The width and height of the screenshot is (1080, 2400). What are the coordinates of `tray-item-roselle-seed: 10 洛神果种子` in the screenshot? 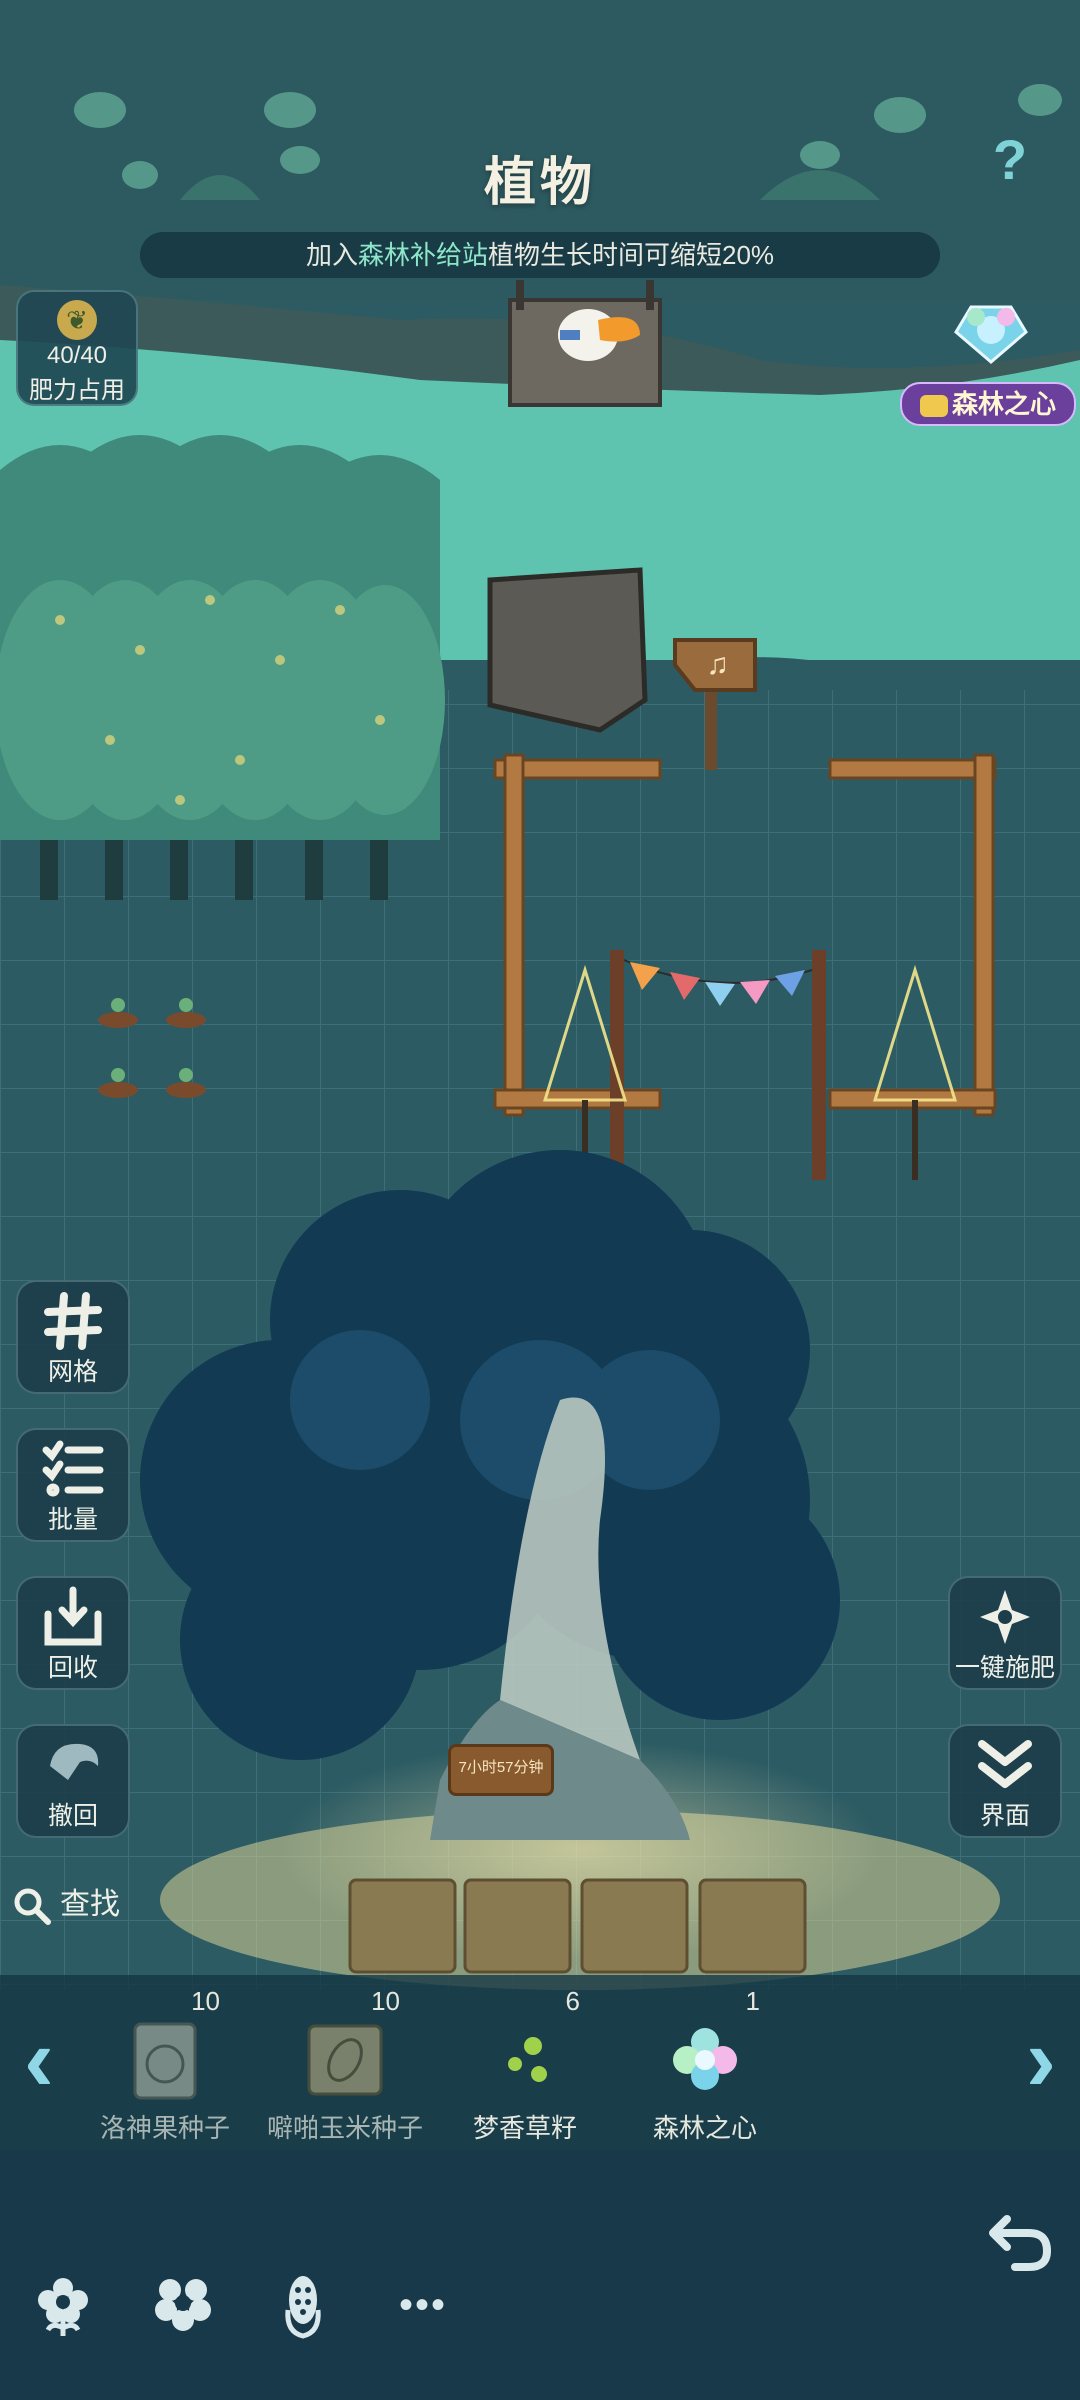 It's located at (165, 2062).